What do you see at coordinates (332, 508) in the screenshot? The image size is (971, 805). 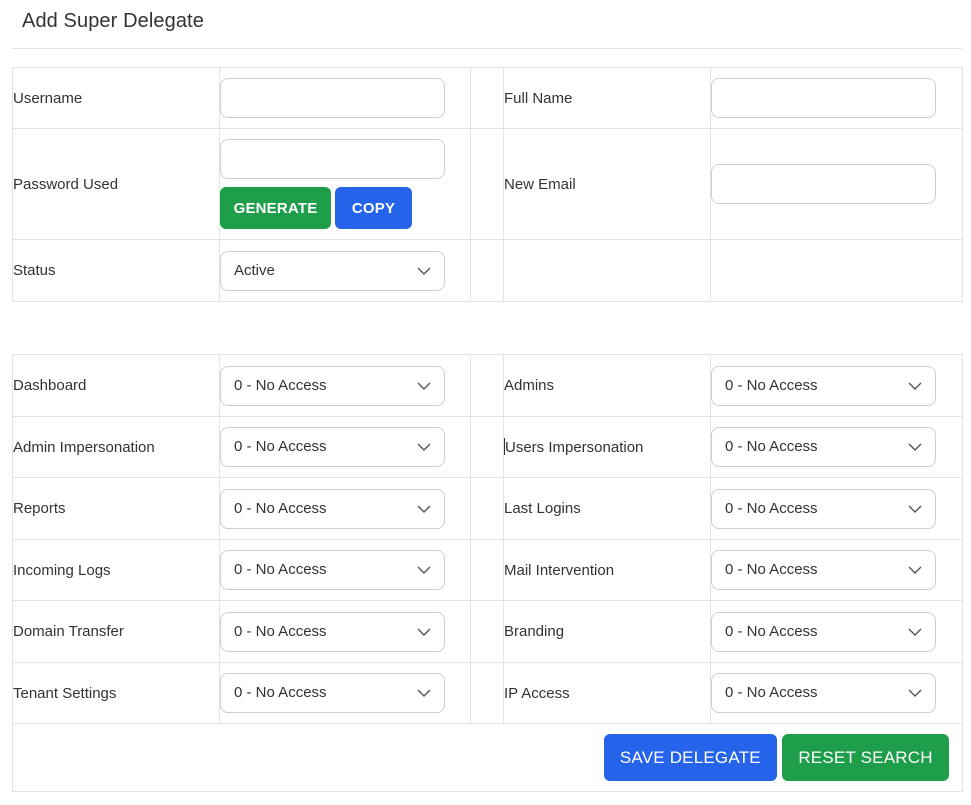 I see `reports-select: 0 - No Access` at bounding box center [332, 508].